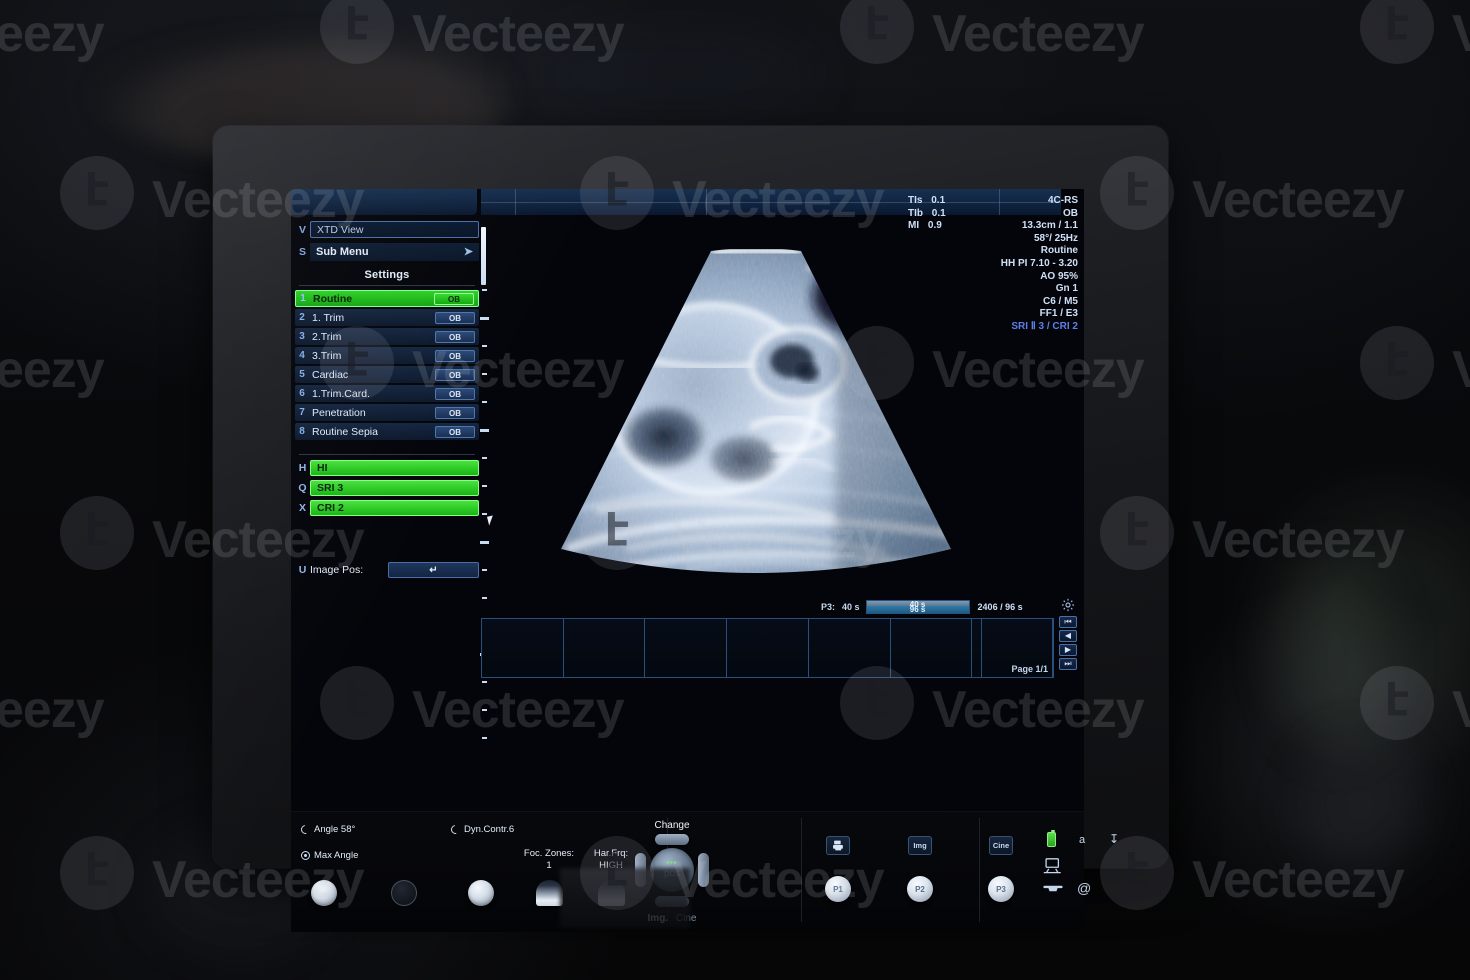 Image resolution: width=1470 pixels, height=980 pixels. I want to click on preset-label: Routine, so click(333, 298).